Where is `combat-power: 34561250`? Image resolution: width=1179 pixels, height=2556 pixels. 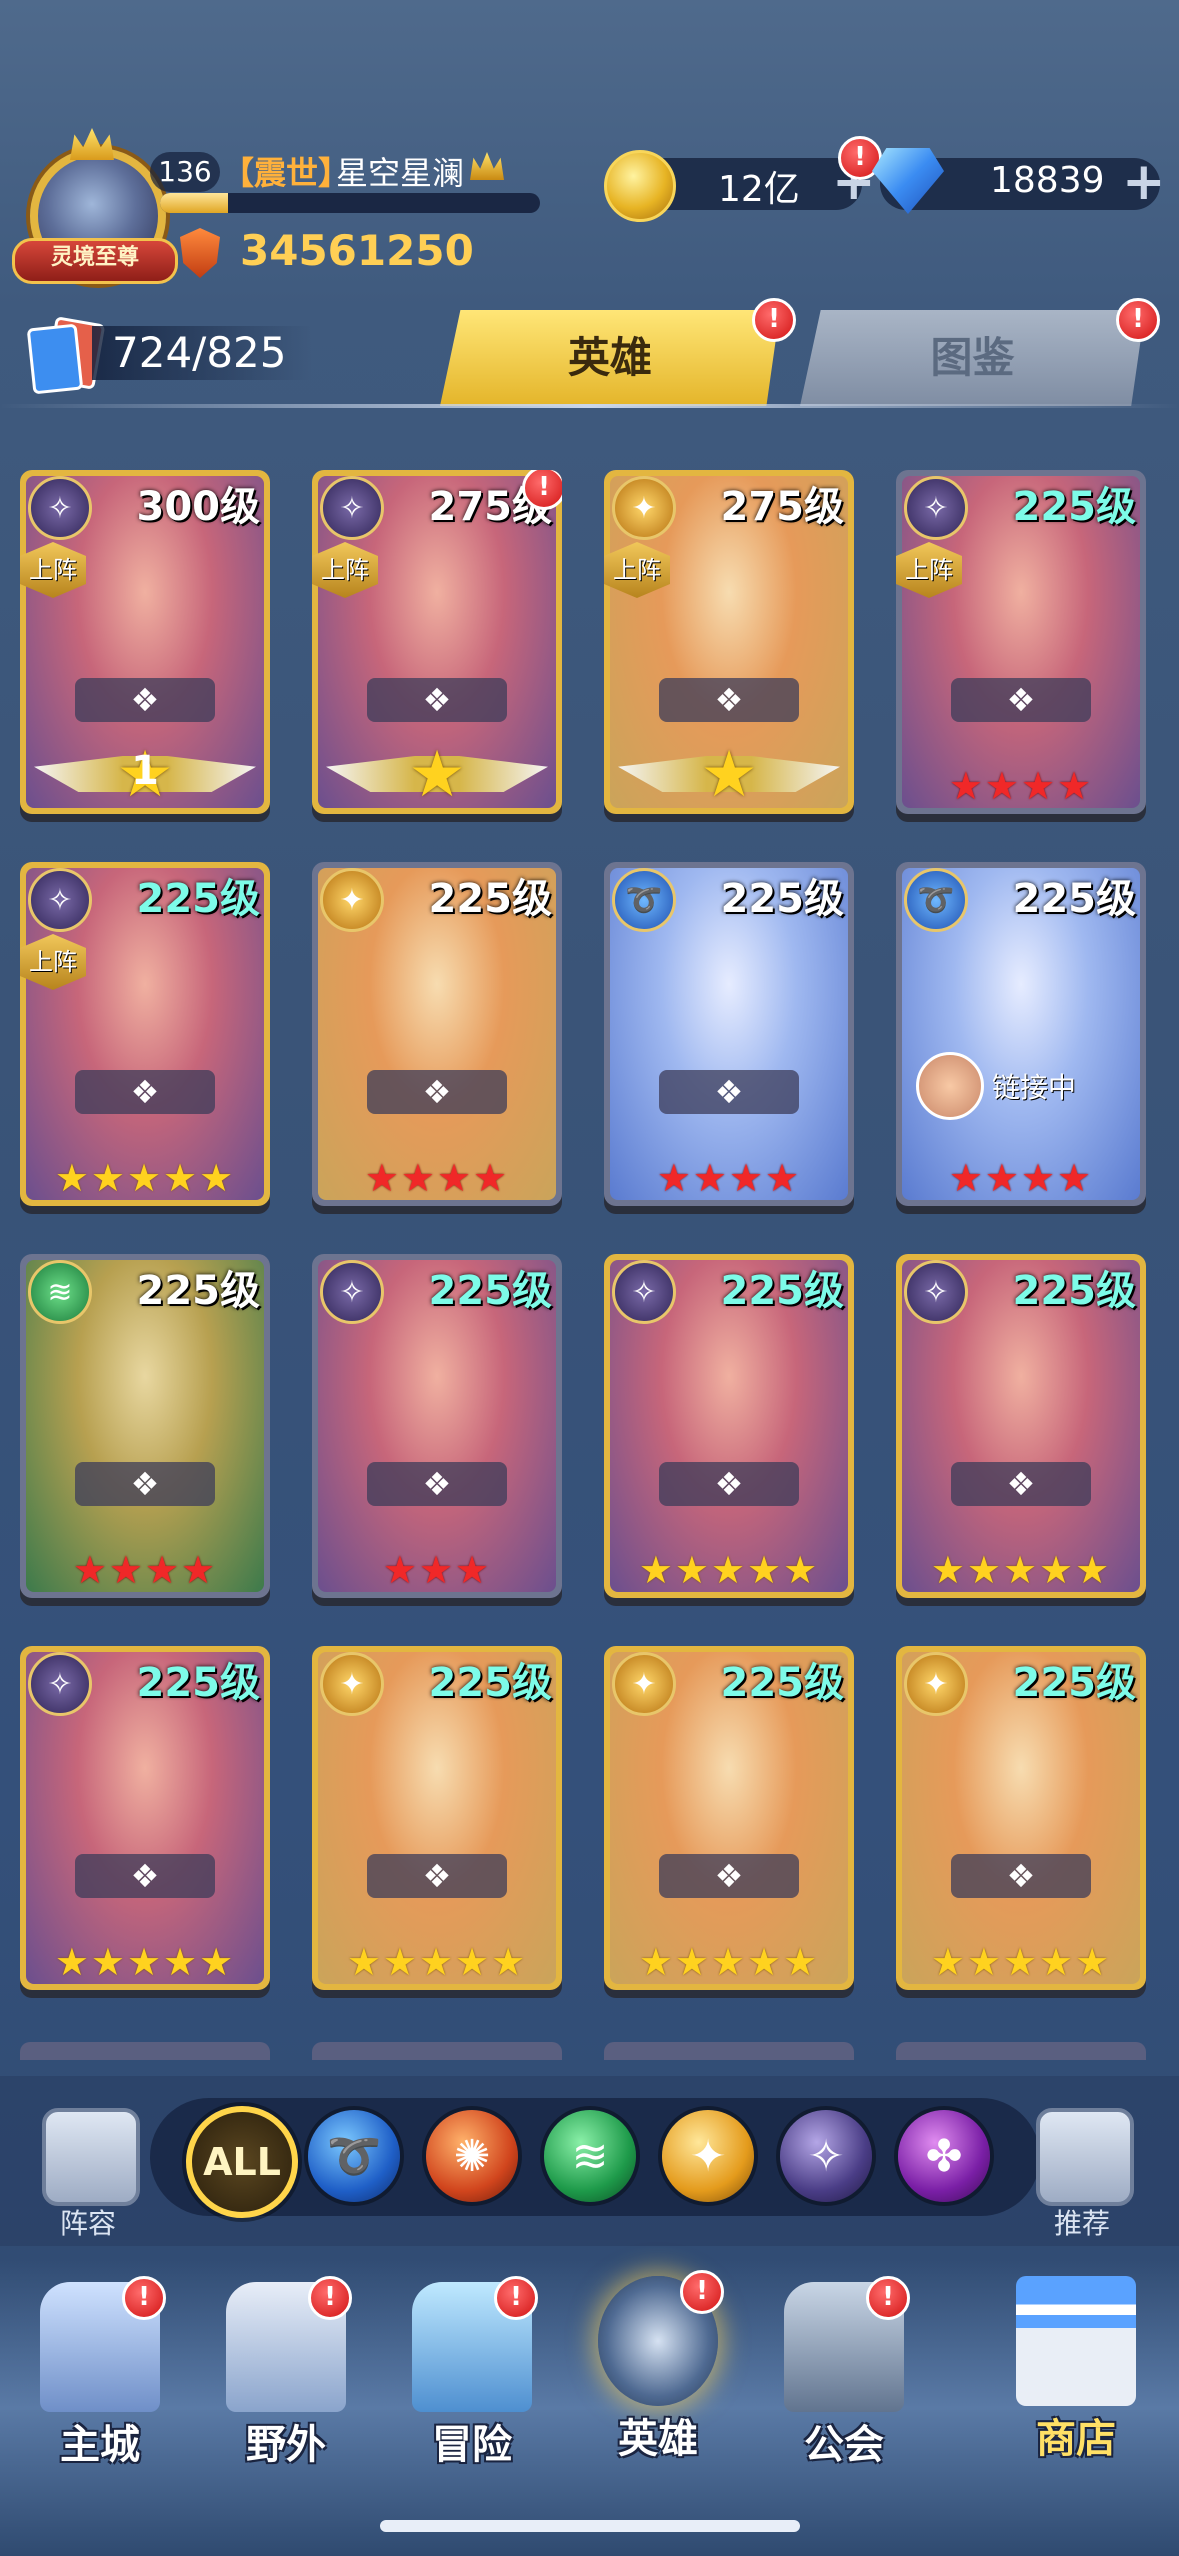 combat-power: 34561250 is located at coordinates (357, 250).